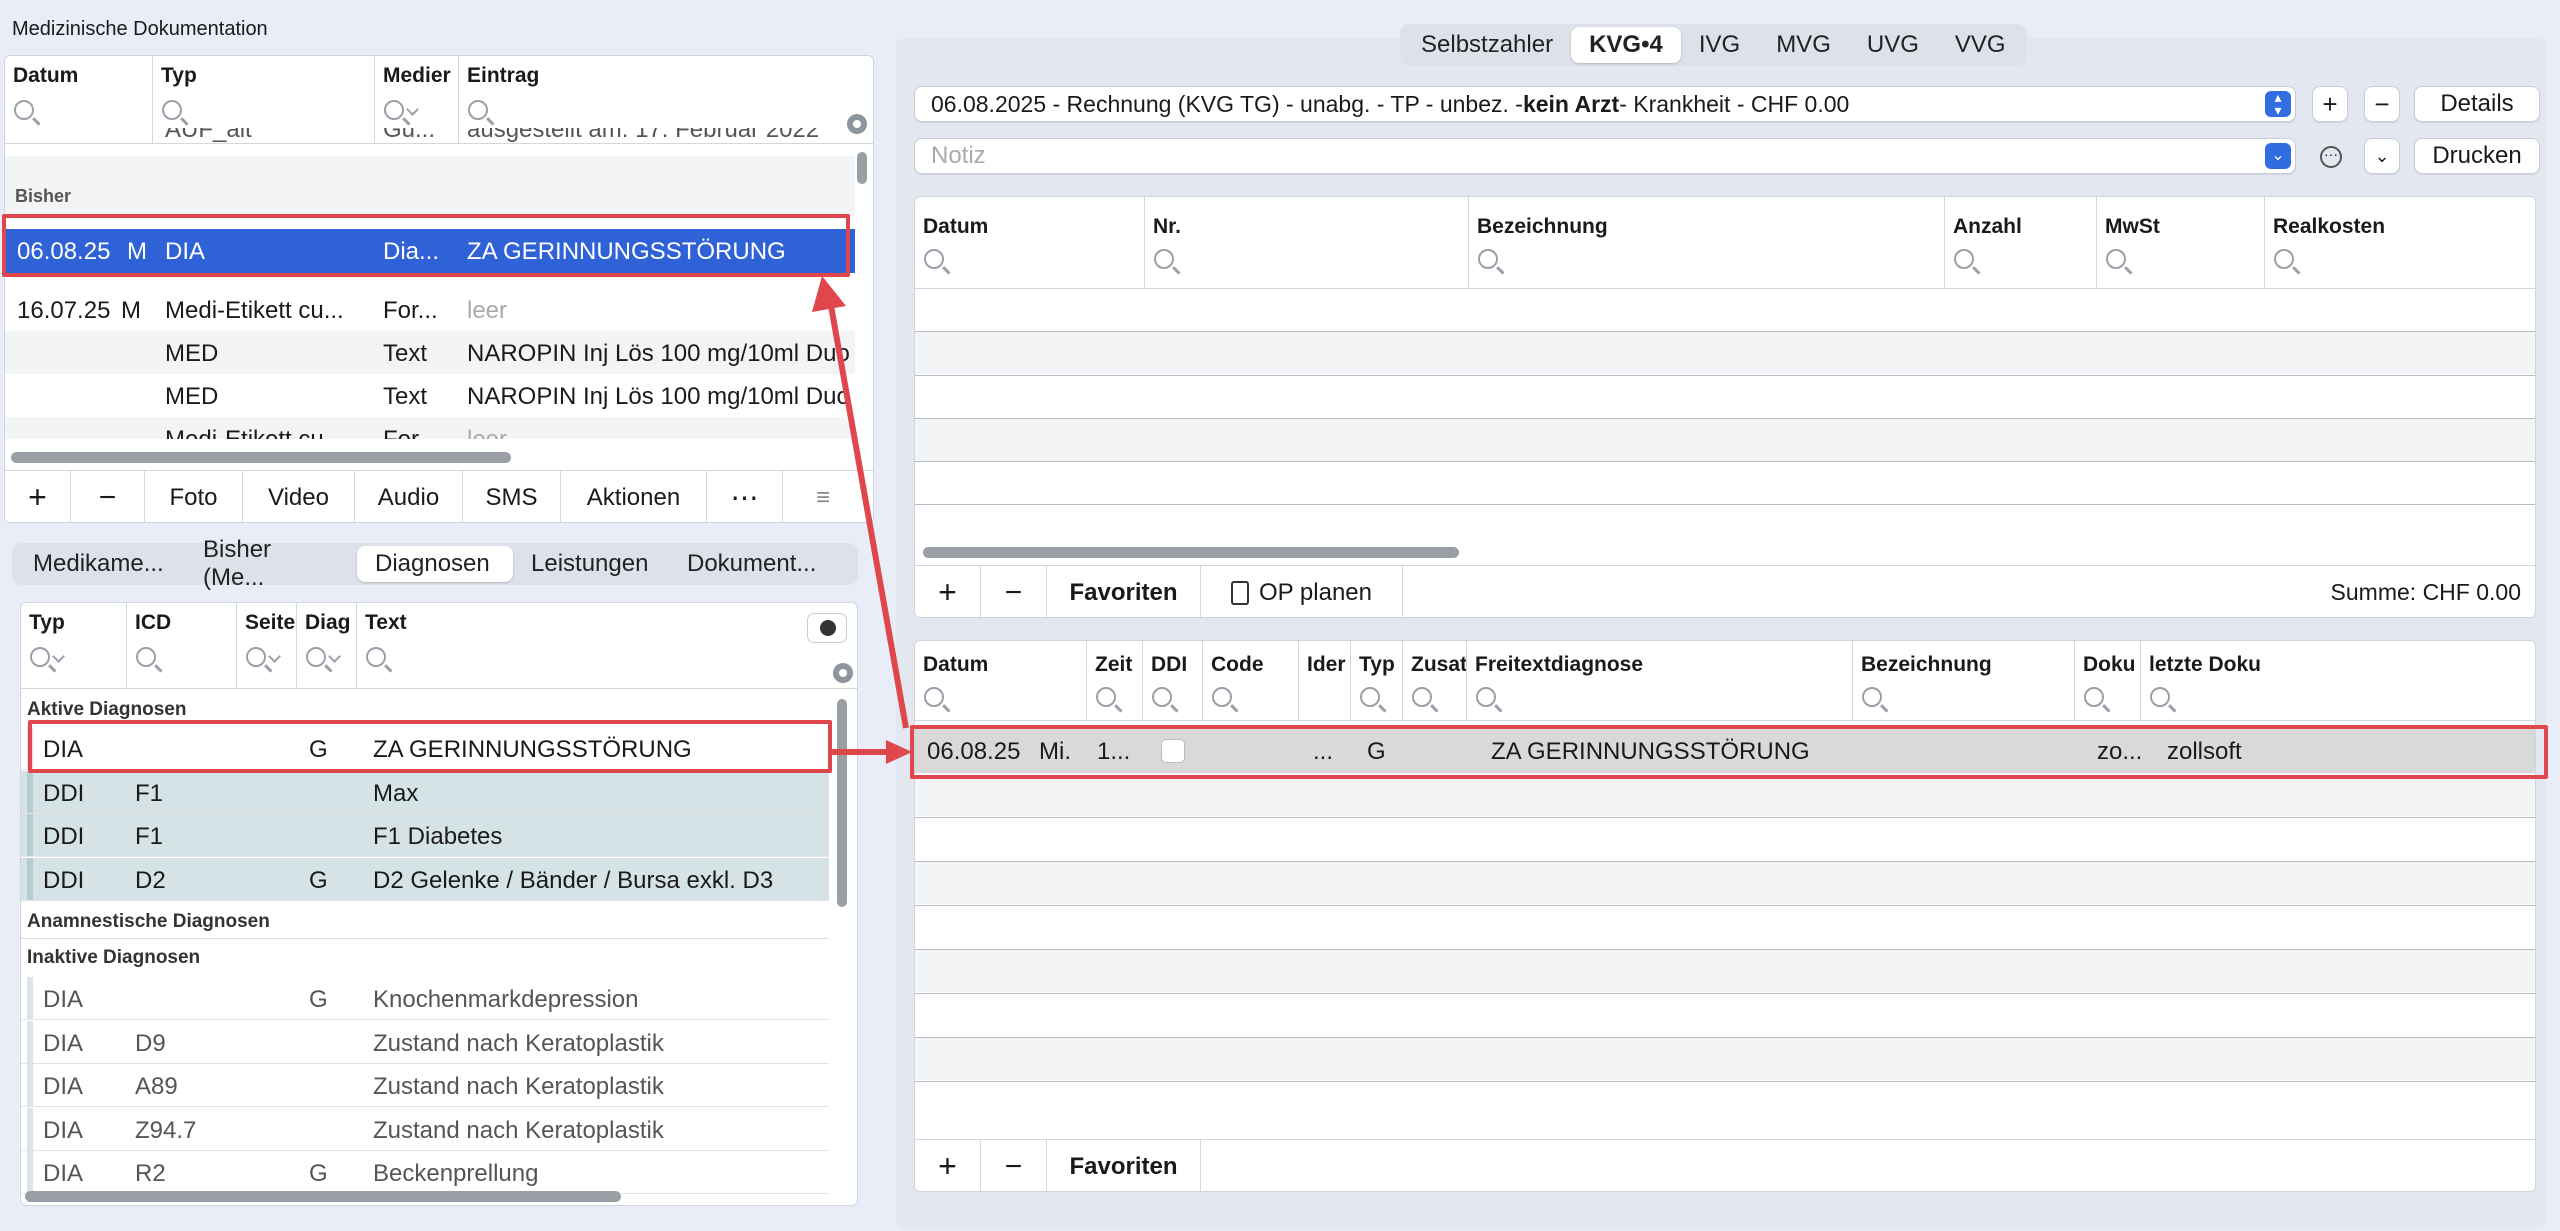 This screenshot has height=1231, width=2560. I want to click on annotation-arrows, so click(862, 520).